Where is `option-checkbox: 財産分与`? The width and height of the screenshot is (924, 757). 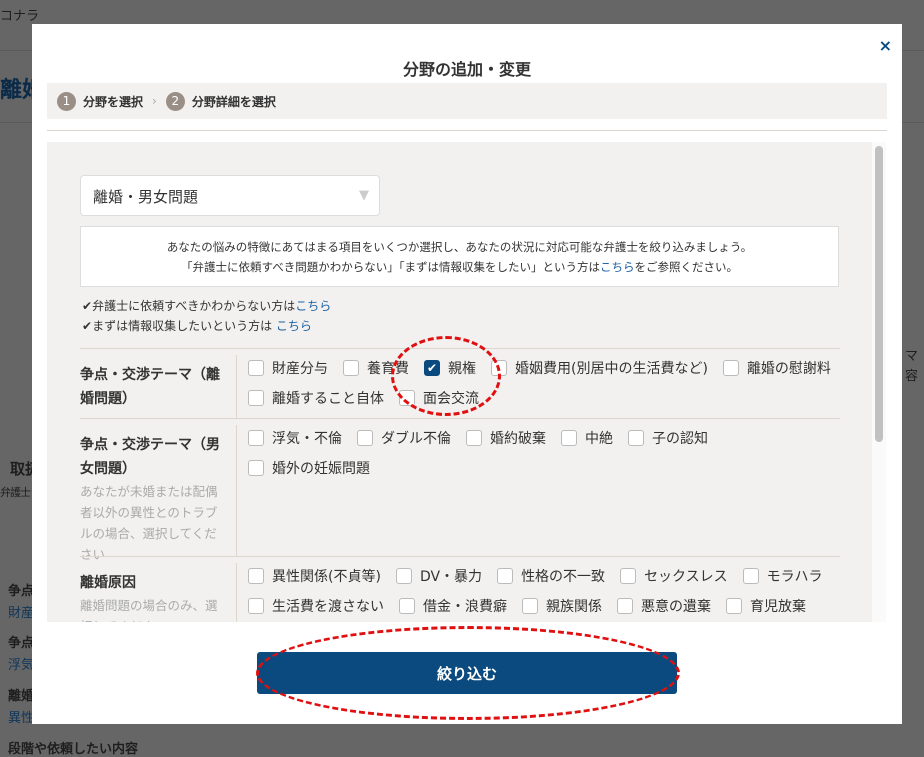
option-checkbox: 財産分与 is located at coordinates (288, 368).